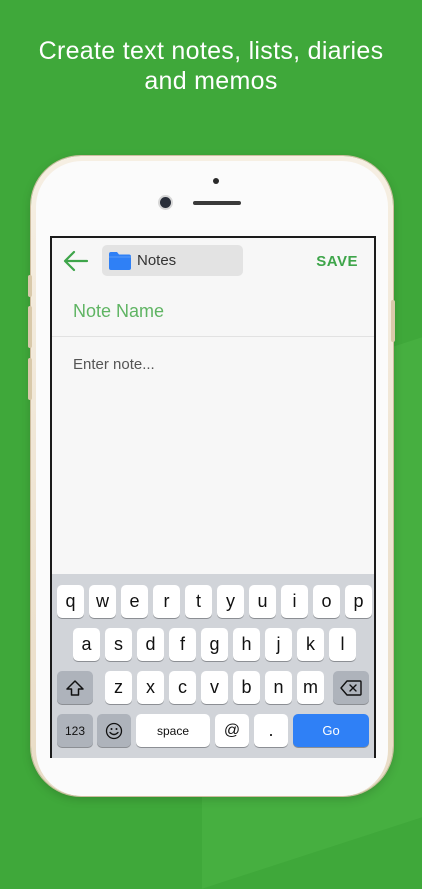  I want to click on editor-toolbar: Notes SAVE, so click(213, 262).